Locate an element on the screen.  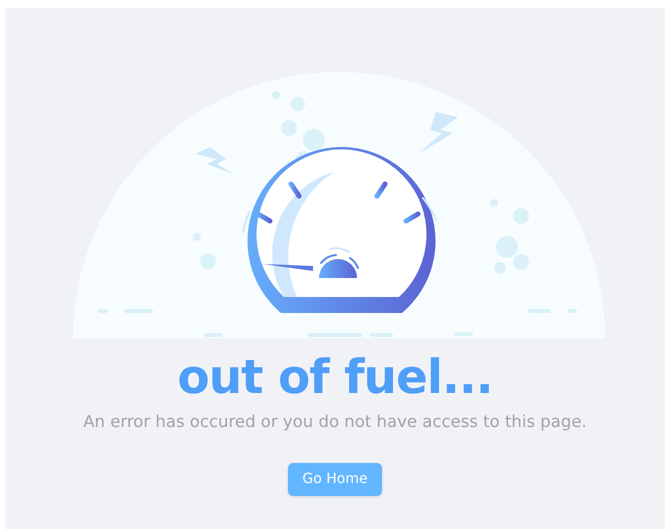
error-message: An error has occured or you do not have access to this page. is located at coordinates (335, 422).